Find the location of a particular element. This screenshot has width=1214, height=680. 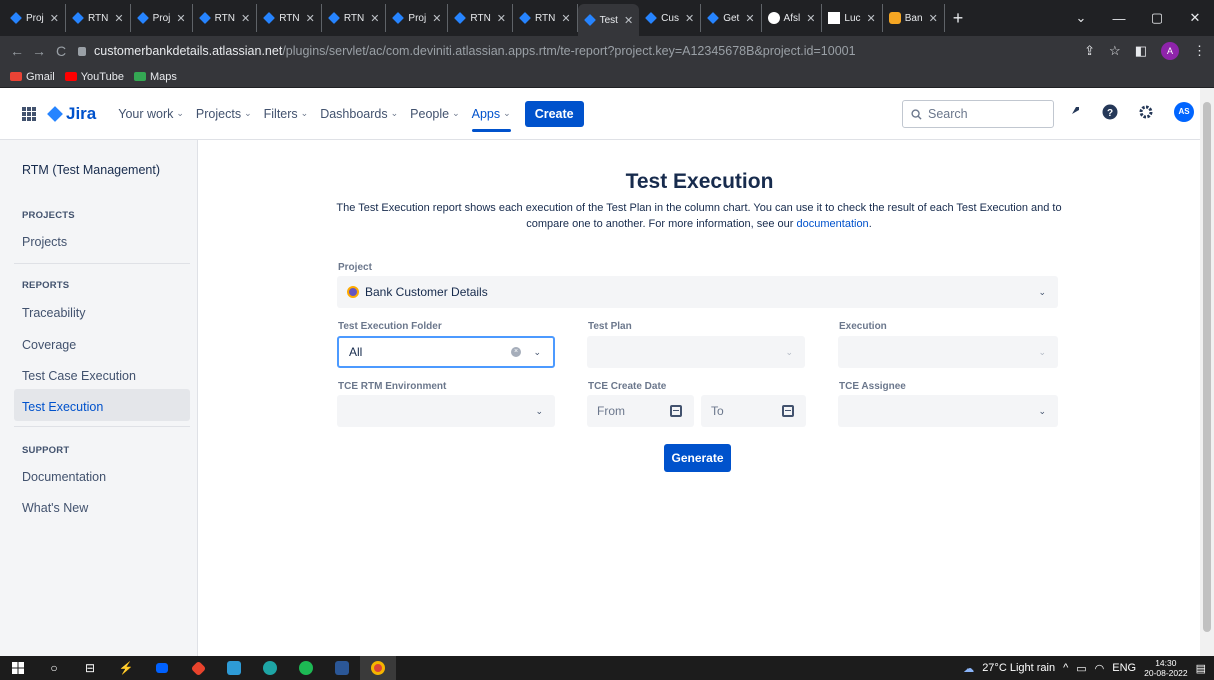

page-scrollbar is located at coordinates (1207, 372).